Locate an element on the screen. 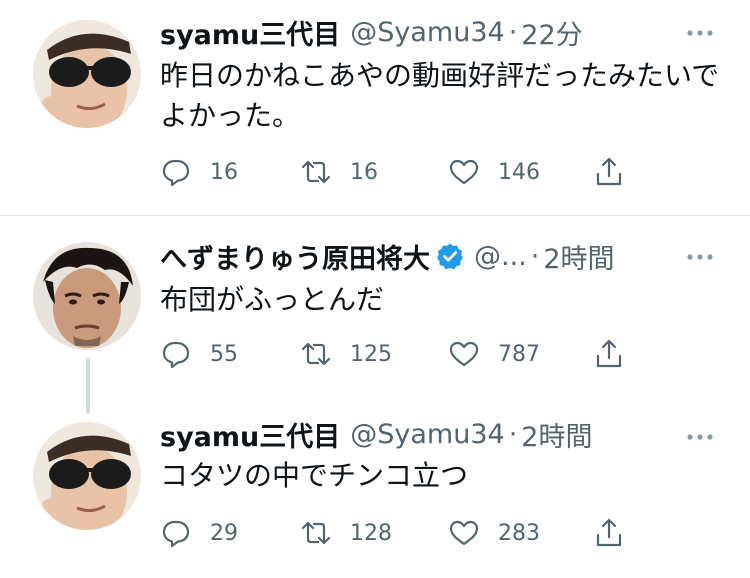  reply-button: 55 is located at coordinates (199, 354).